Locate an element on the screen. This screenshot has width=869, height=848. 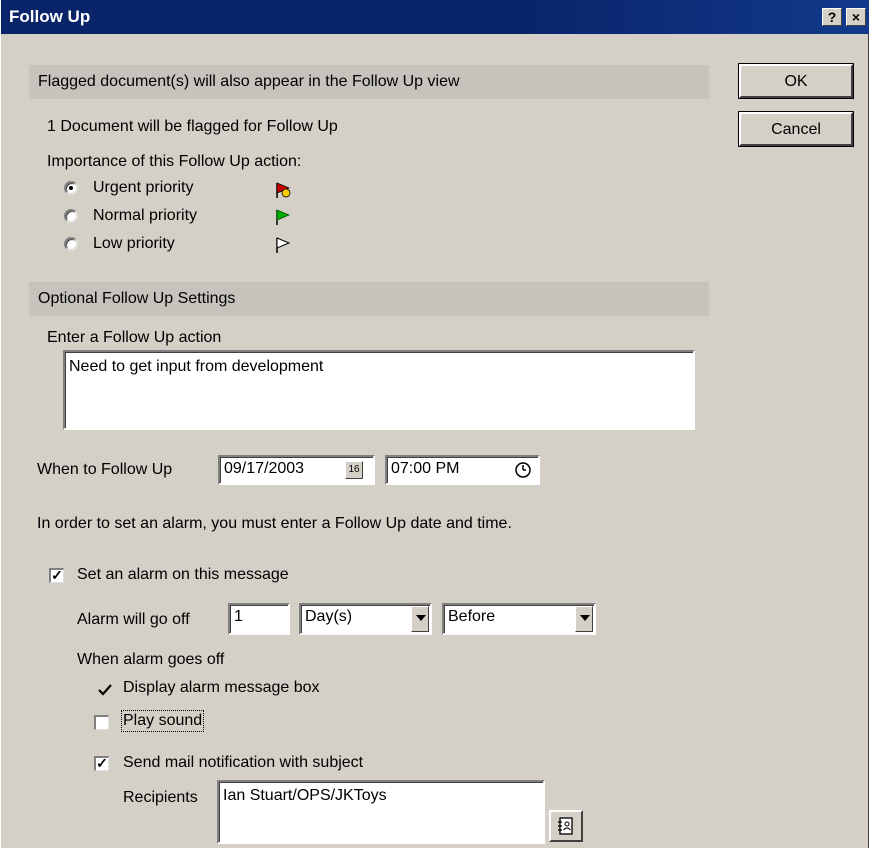
alarm-unit-value: Day(s) is located at coordinates (329, 616).